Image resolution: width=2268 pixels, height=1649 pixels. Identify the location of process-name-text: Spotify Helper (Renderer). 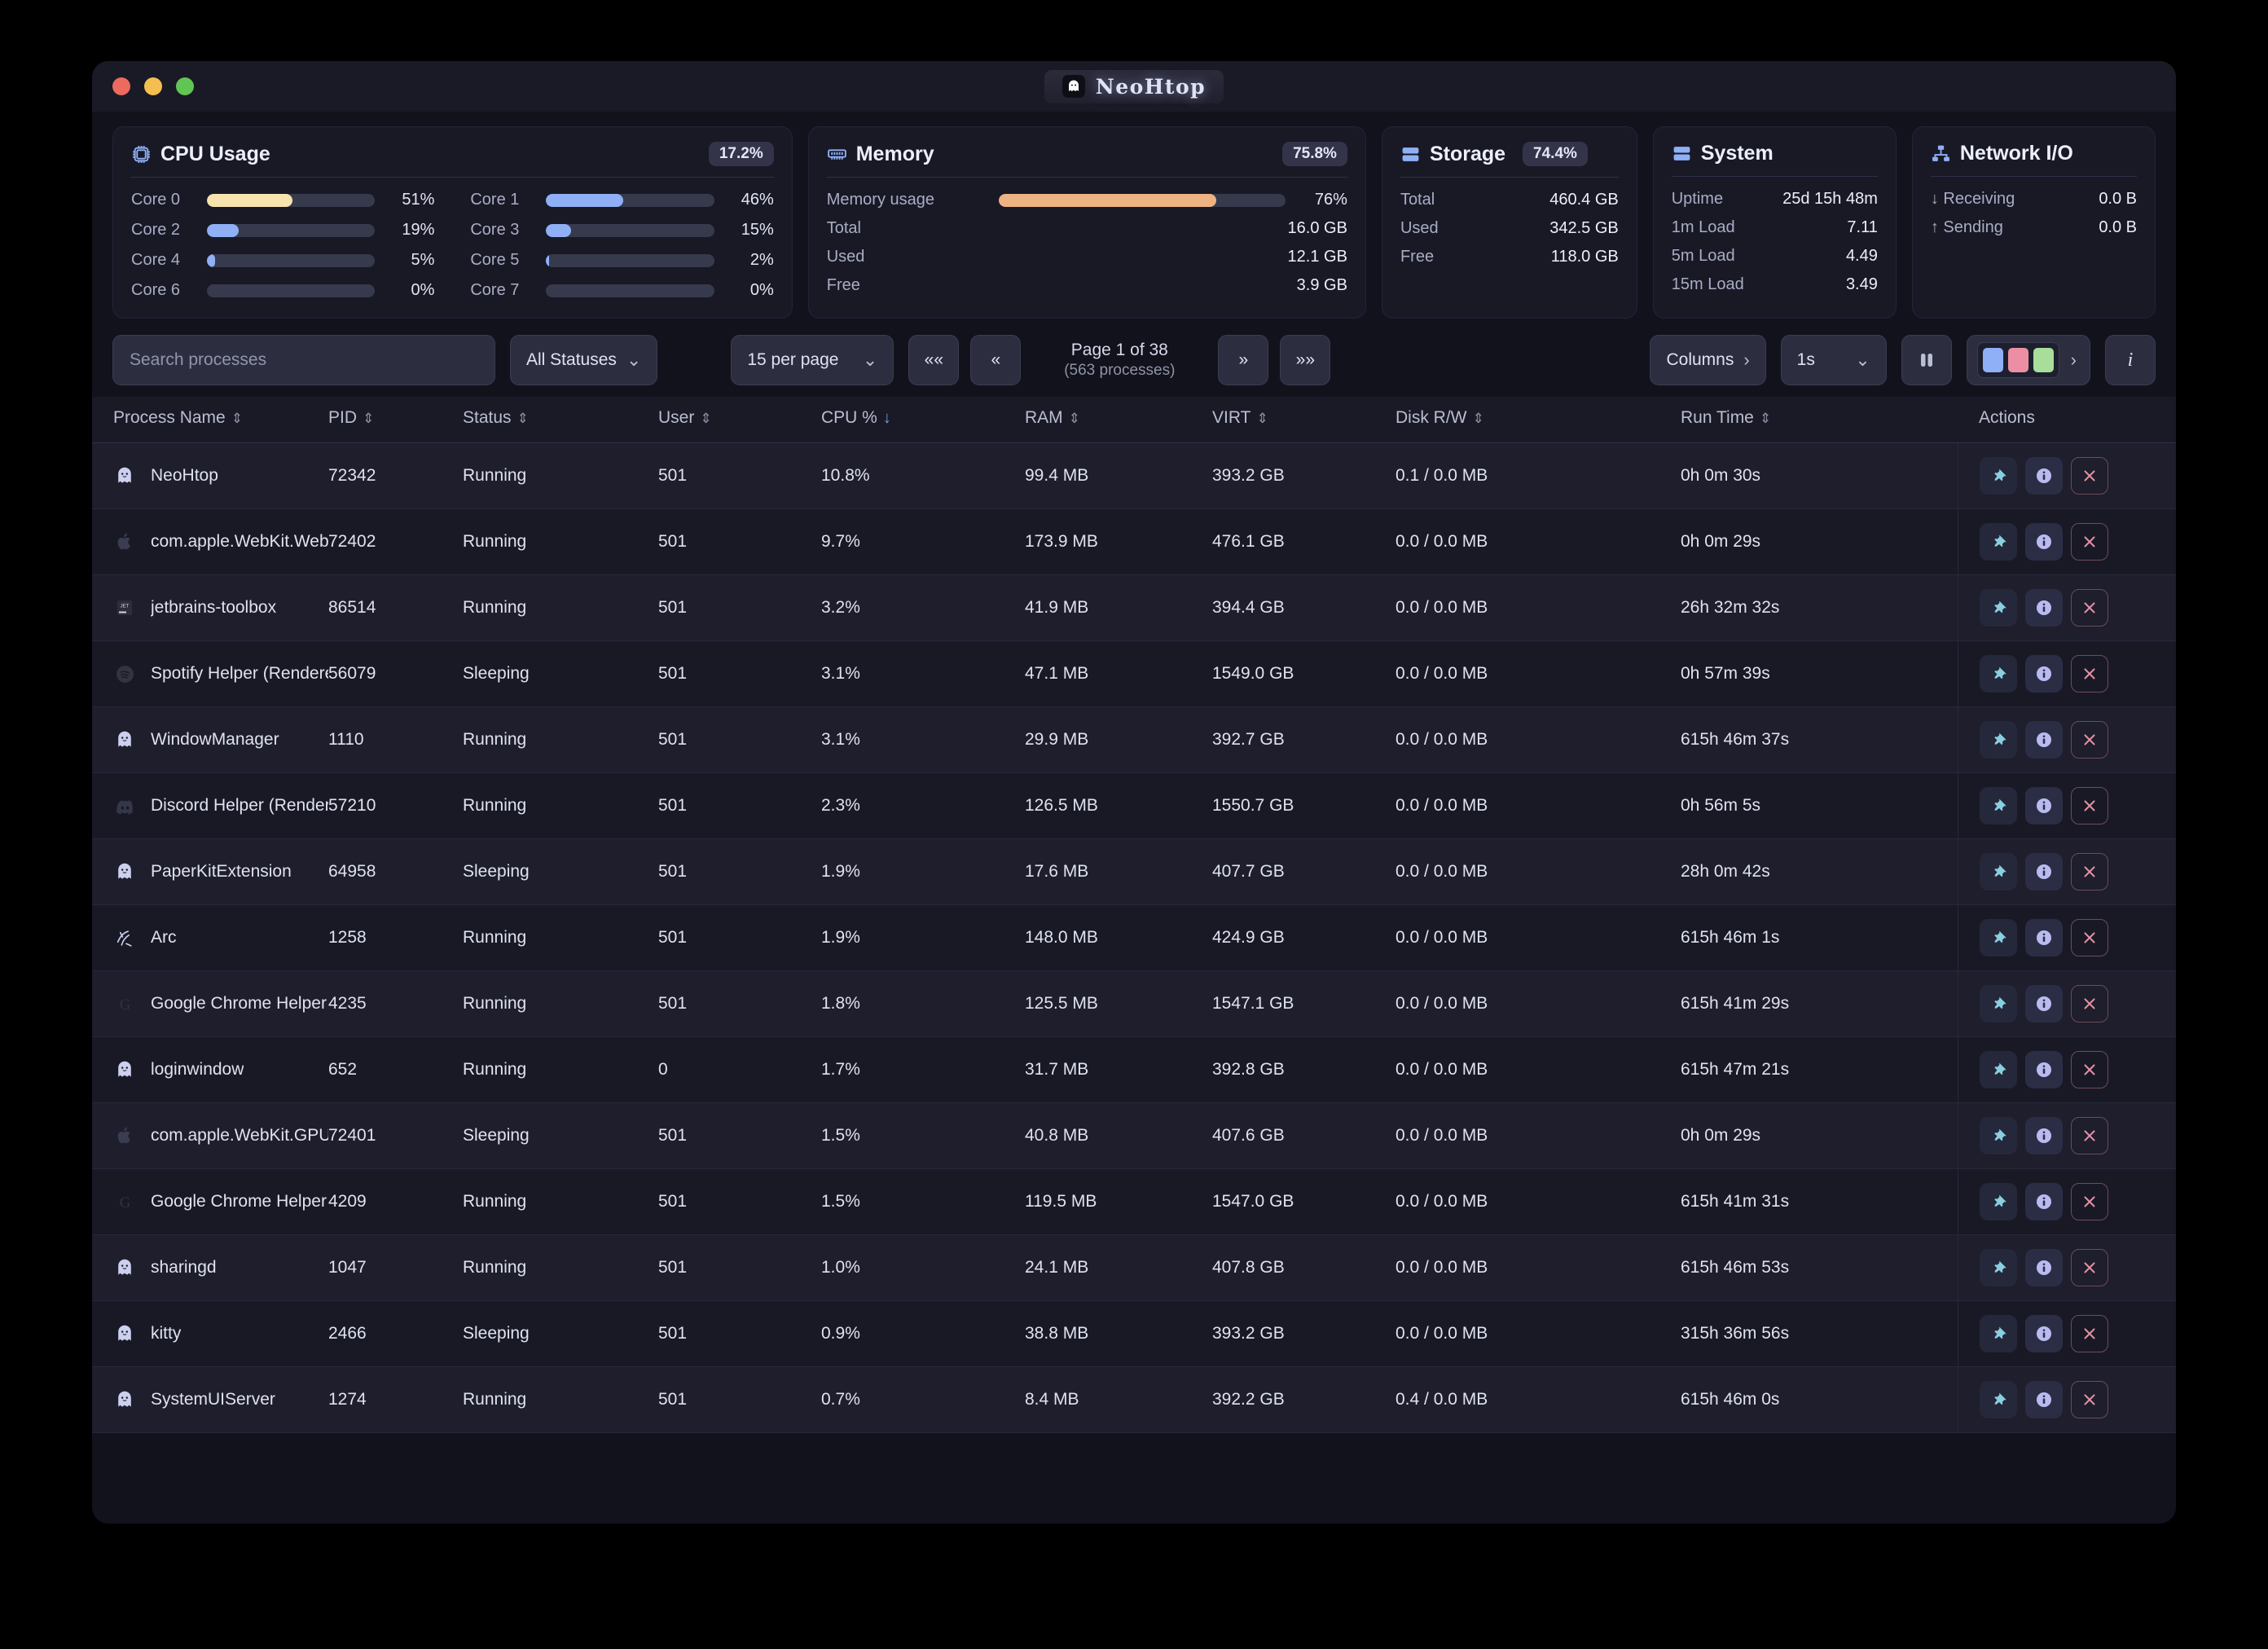
(239, 673).